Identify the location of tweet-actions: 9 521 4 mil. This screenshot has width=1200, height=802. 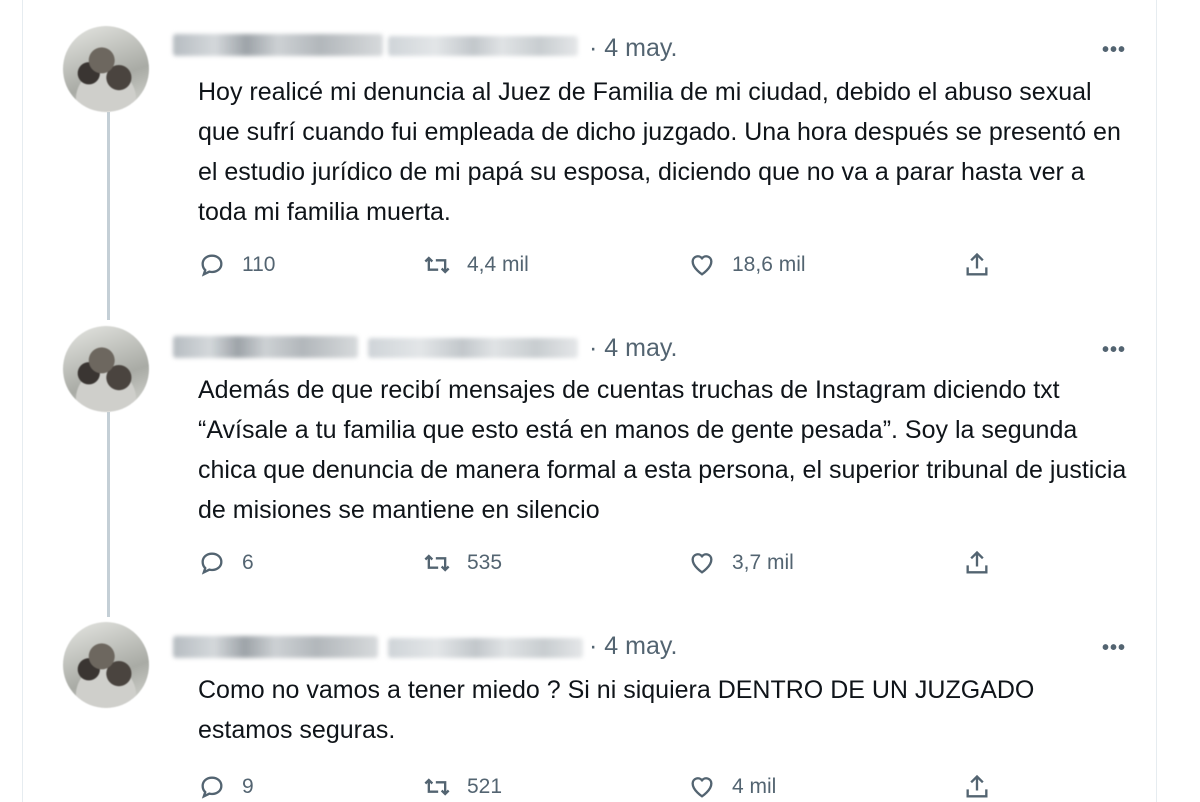
(608, 787).